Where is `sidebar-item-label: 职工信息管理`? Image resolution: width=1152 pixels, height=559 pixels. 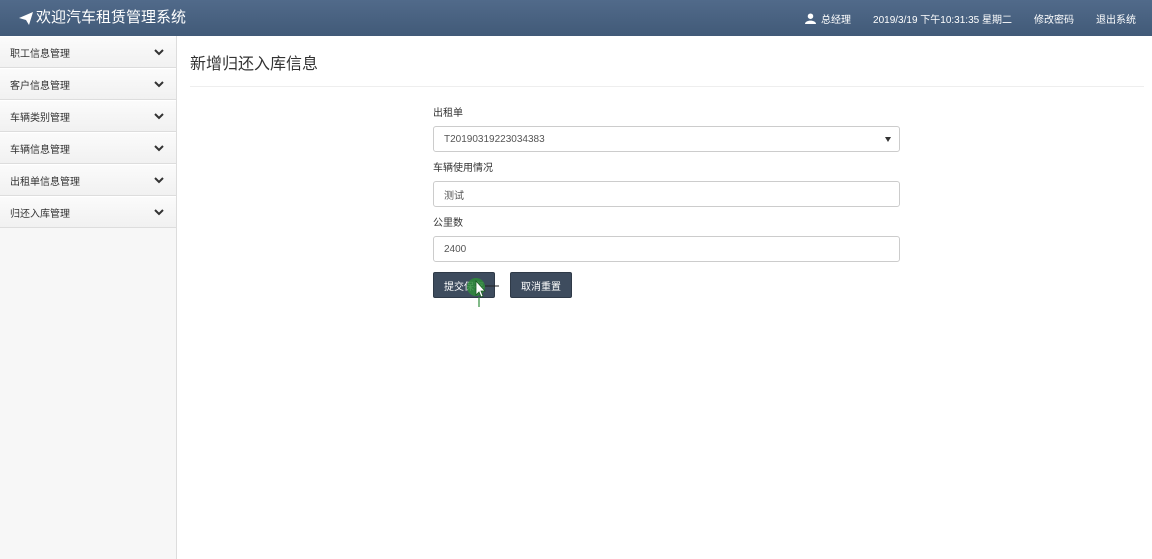
sidebar-item-label: 职工信息管理 is located at coordinates (40, 54).